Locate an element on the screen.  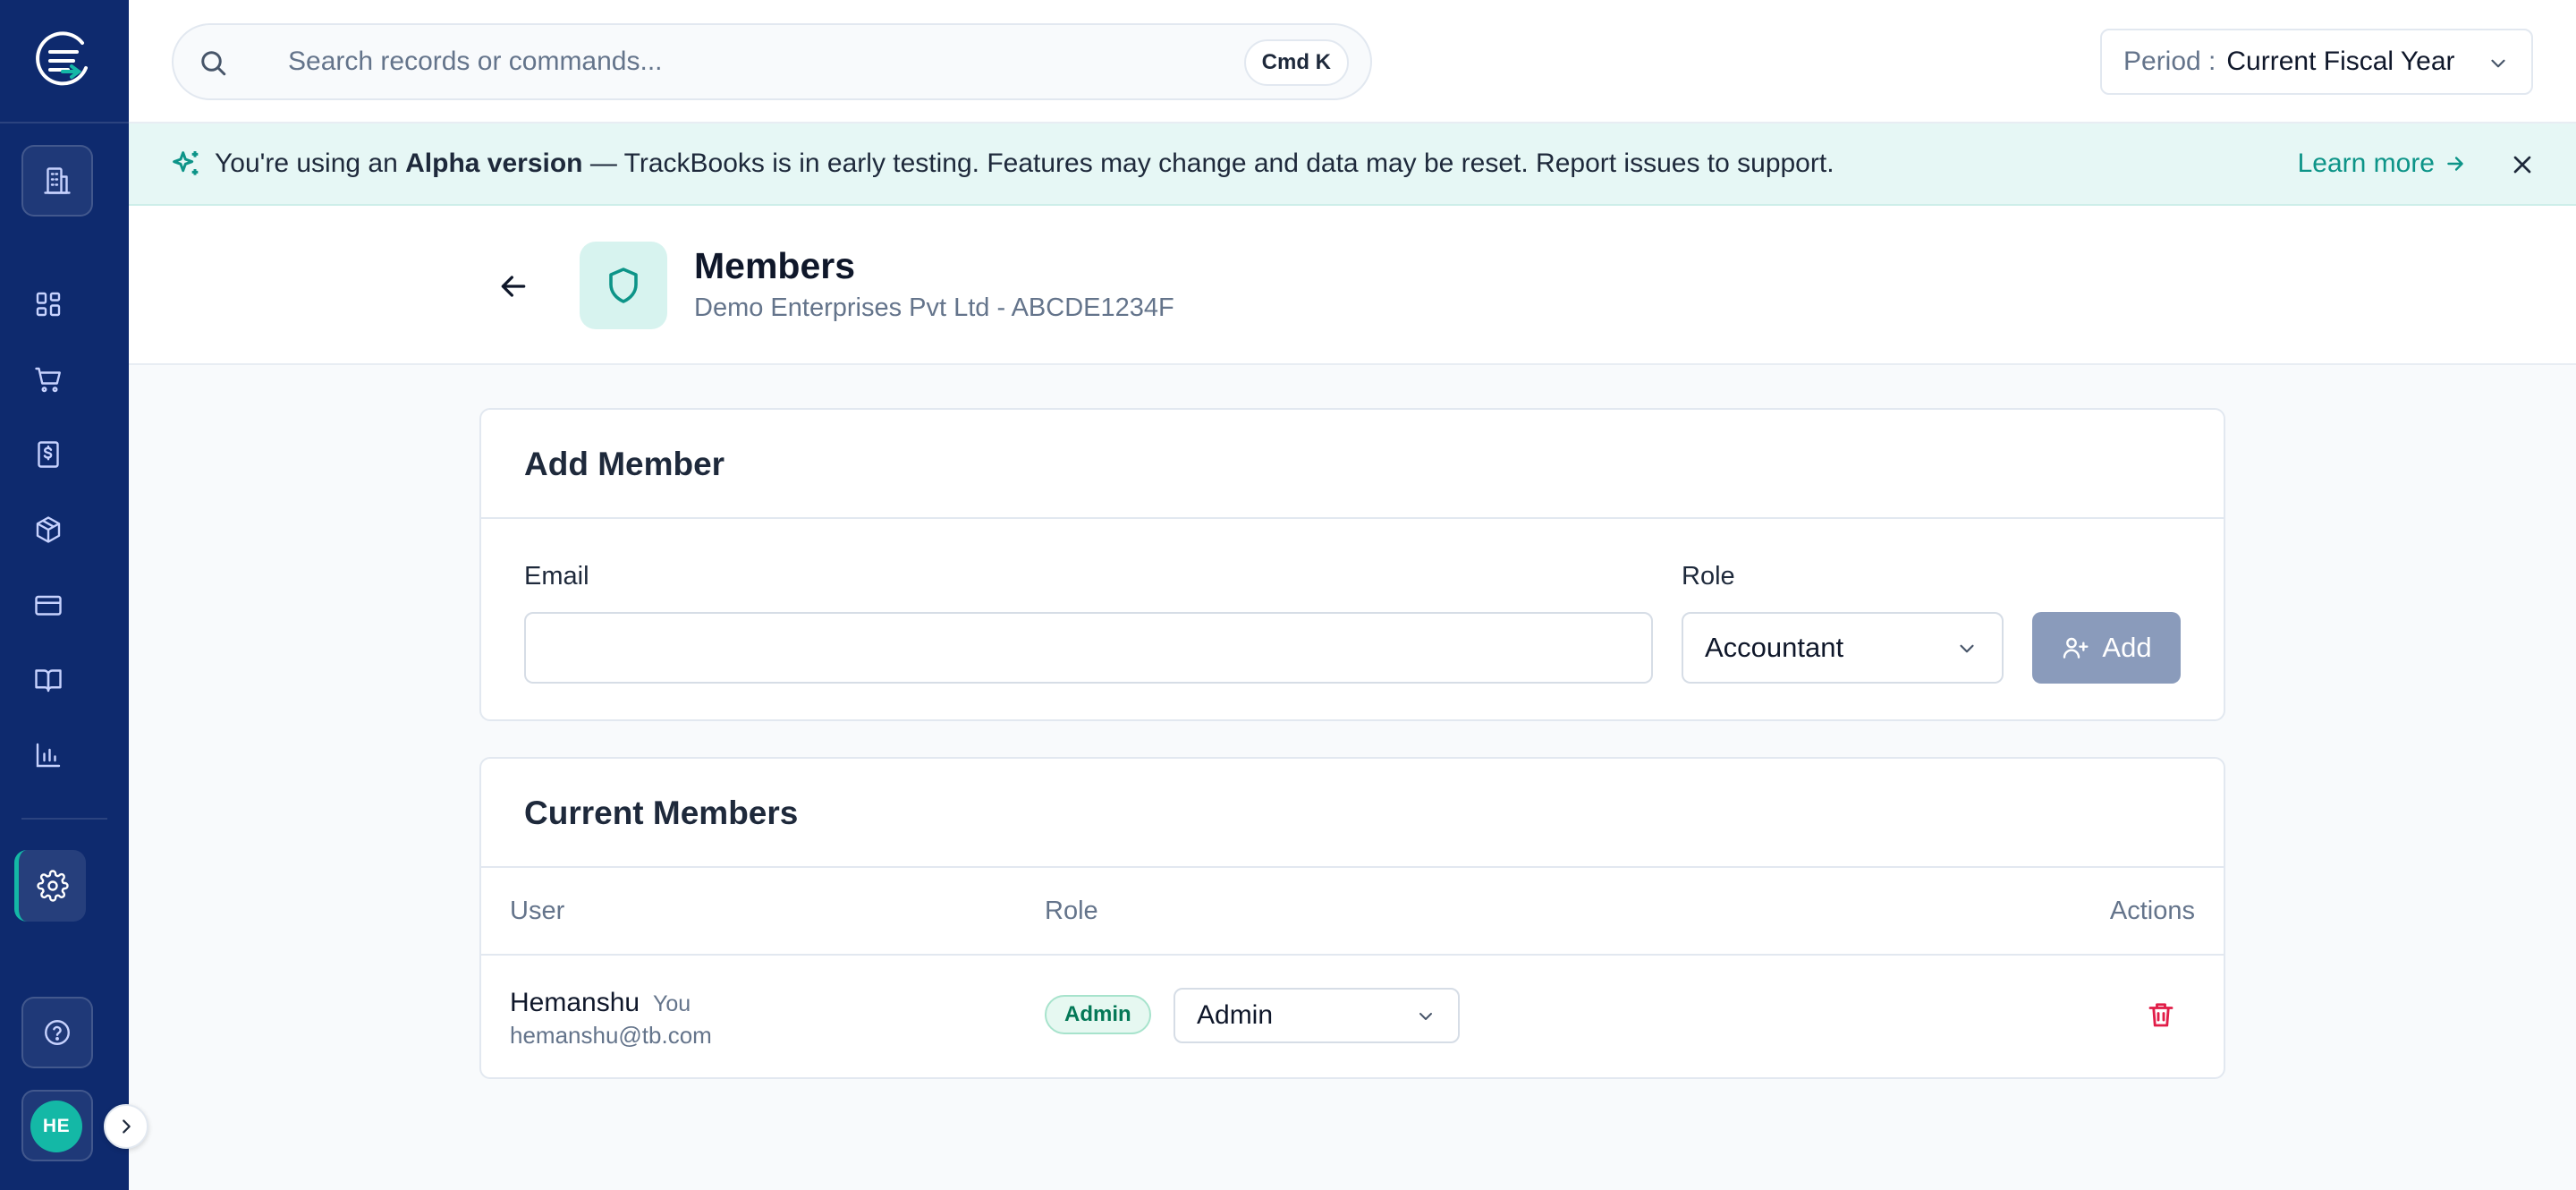
sidebar: HE is located at coordinates (64, 595).